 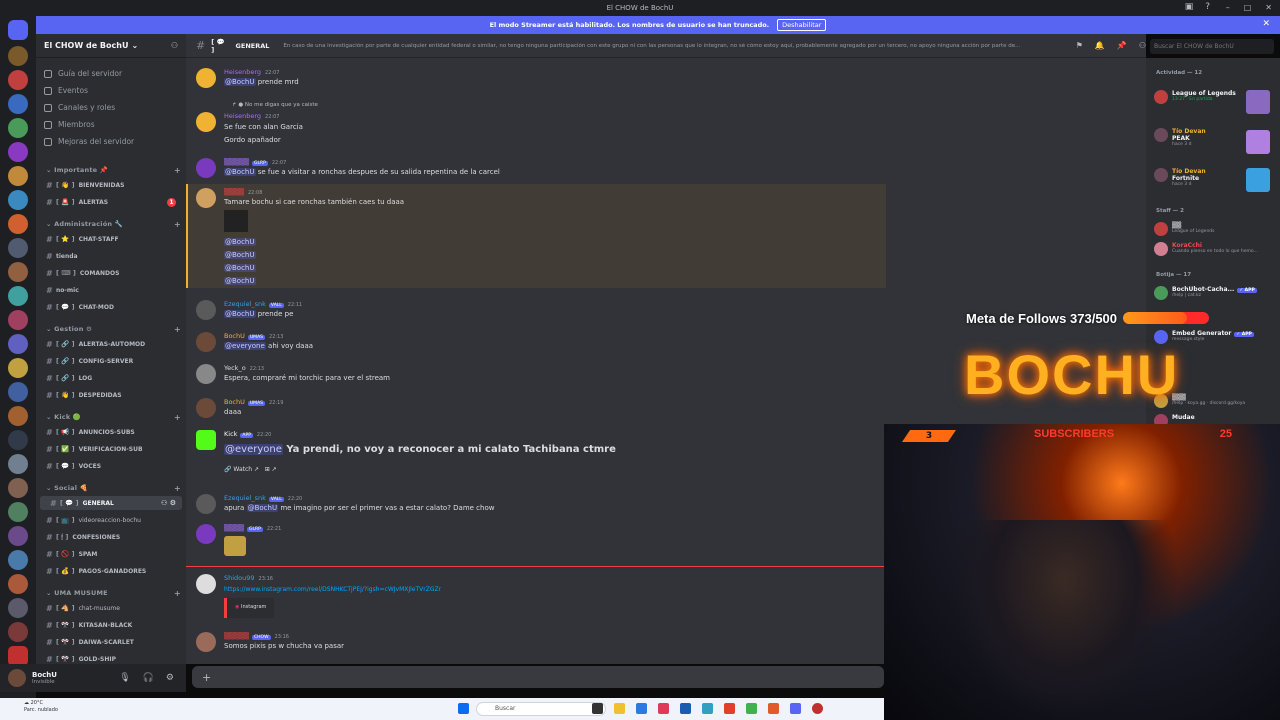 I want to click on member-item: ▒▒ League of Legends, so click(x=1184, y=229).